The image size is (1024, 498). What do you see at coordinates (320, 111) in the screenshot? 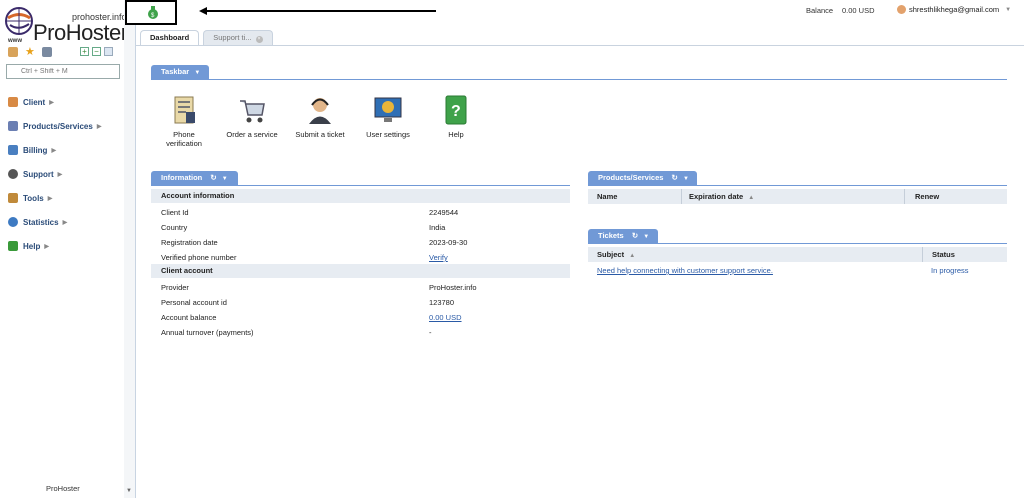
I see `support-agent-icon` at bounding box center [320, 111].